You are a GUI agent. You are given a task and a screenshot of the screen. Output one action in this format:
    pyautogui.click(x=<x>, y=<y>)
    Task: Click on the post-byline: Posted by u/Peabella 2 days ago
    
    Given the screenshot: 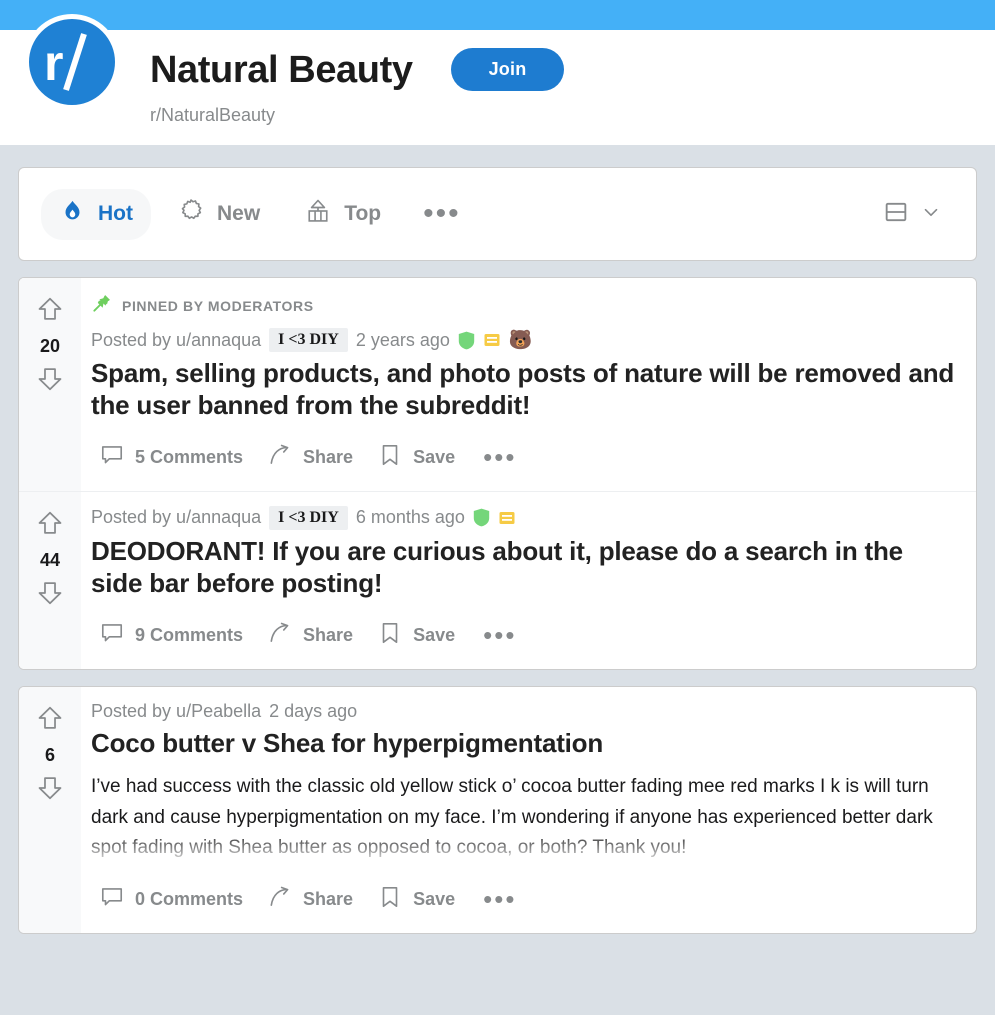 What is the action you would take?
    pyautogui.click(x=525, y=711)
    